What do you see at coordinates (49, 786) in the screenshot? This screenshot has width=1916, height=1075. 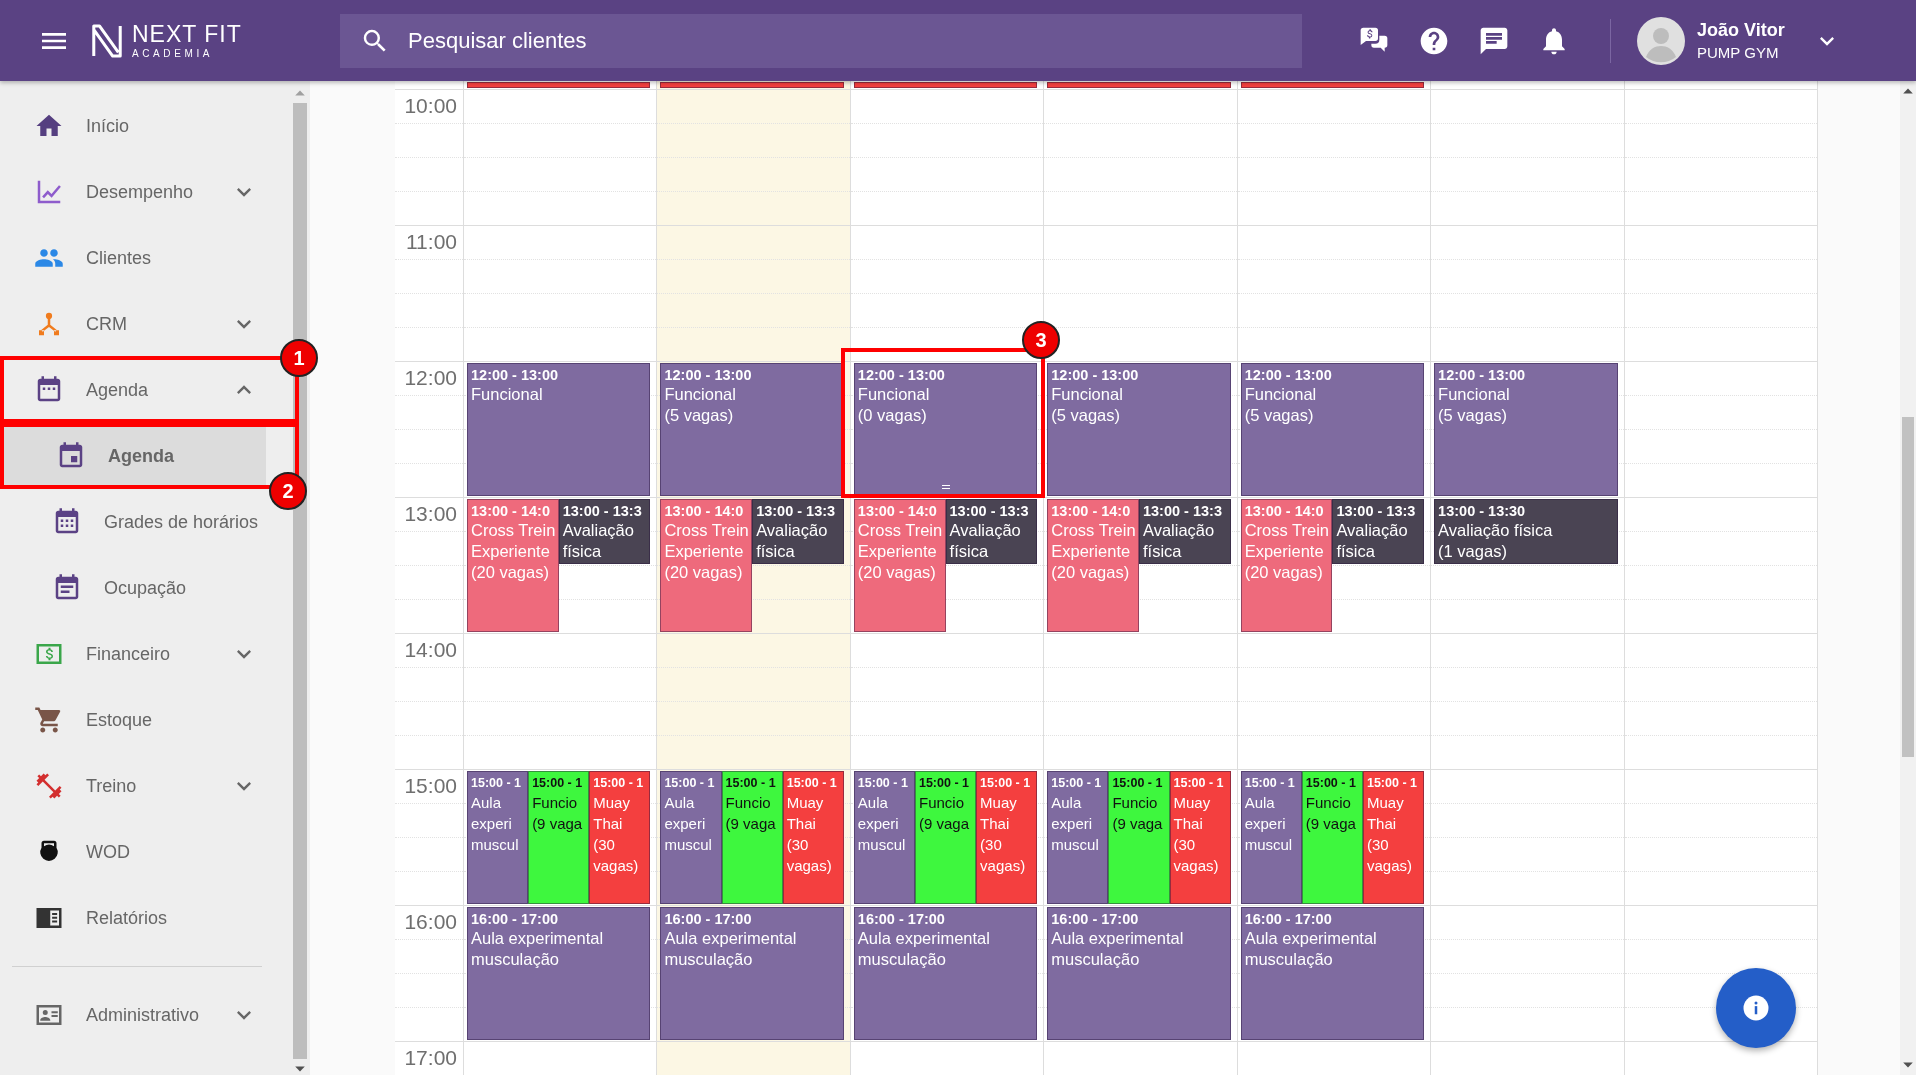 I see `dumbbell-icon` at bounding box center [49, 786].